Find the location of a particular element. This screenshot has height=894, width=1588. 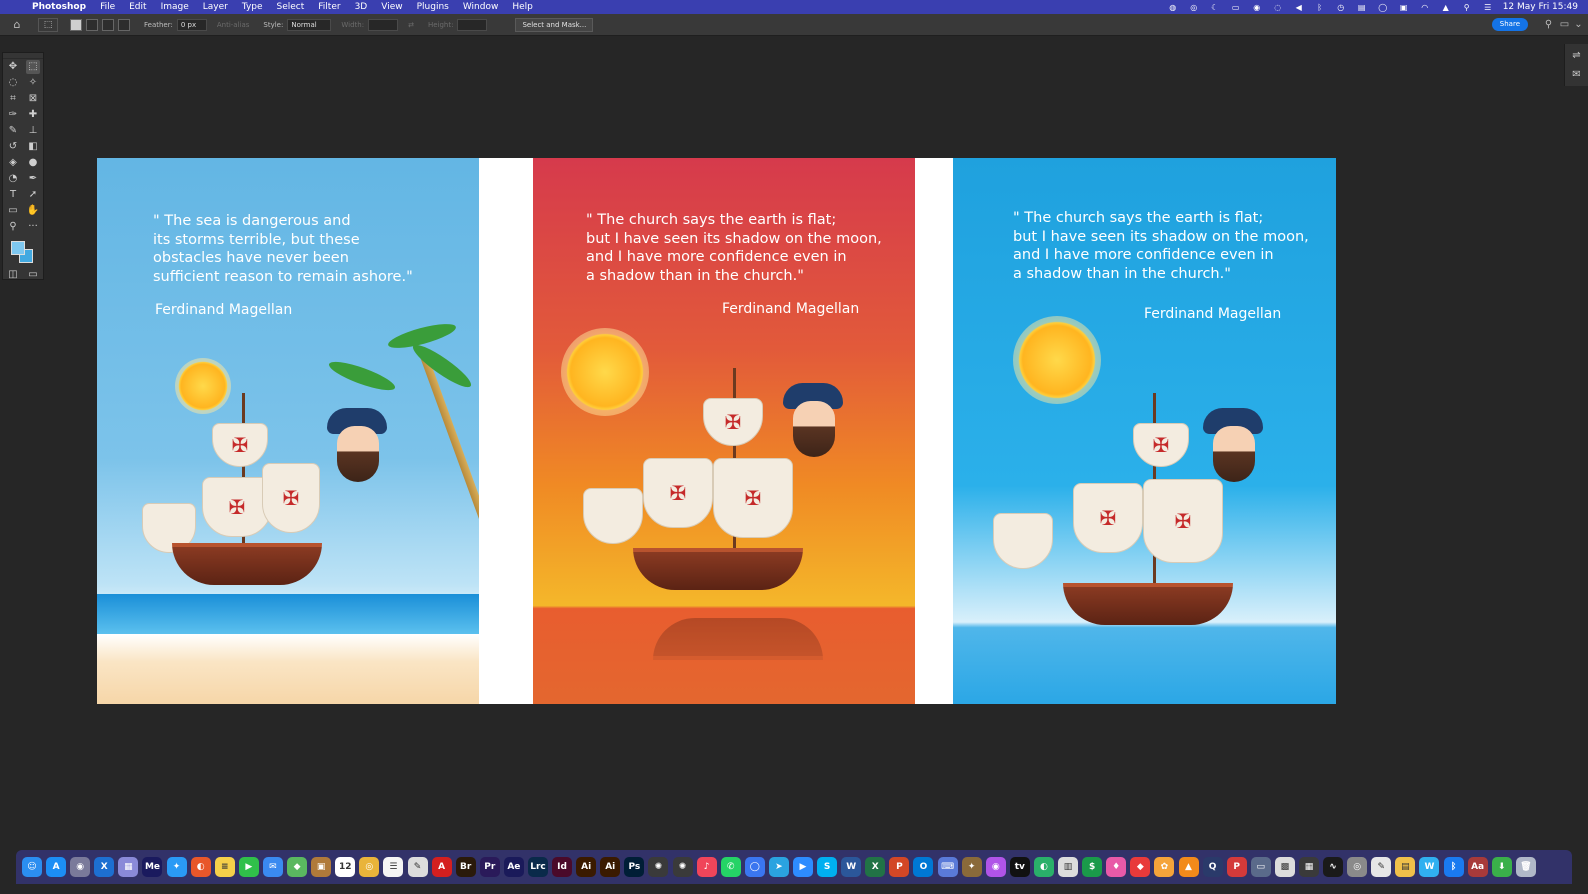

xcode-icon: X is located at coordinates (104, 867).